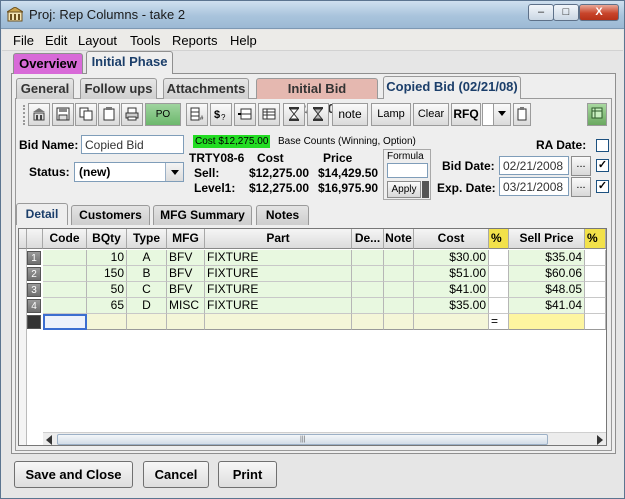 The height and width of the screenshot is (499, 625). Describe the element at coordinates (147, 322) in the screenshot. I see `new-row-cell-type` at that location.